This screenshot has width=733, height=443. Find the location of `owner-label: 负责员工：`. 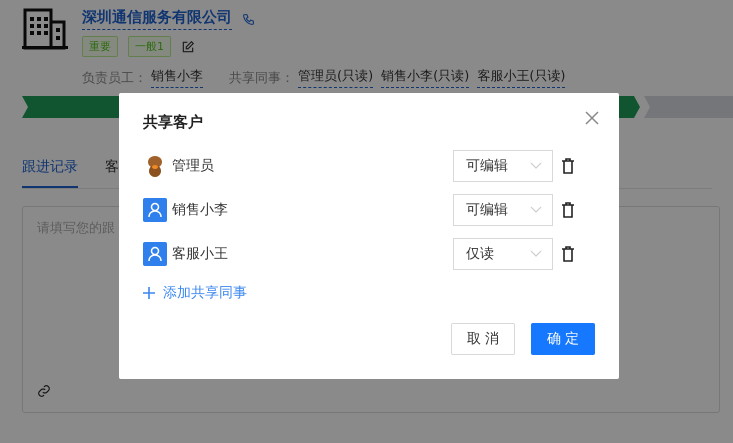

owner-label: 负责员工： is located at coordinates (114, 78).